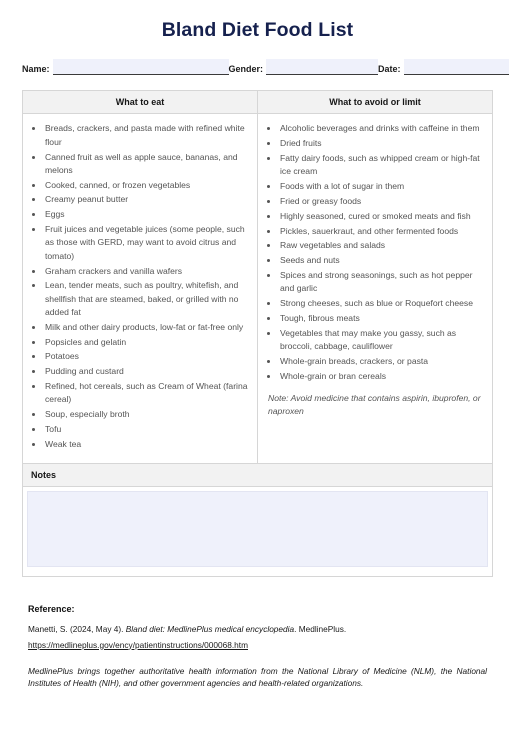 This screenshot has height=736, width=515. What do you see at coordinates (146, 356) in the screenshot?
I see `list-item: Potatoes` at bounding box center [146, 356].